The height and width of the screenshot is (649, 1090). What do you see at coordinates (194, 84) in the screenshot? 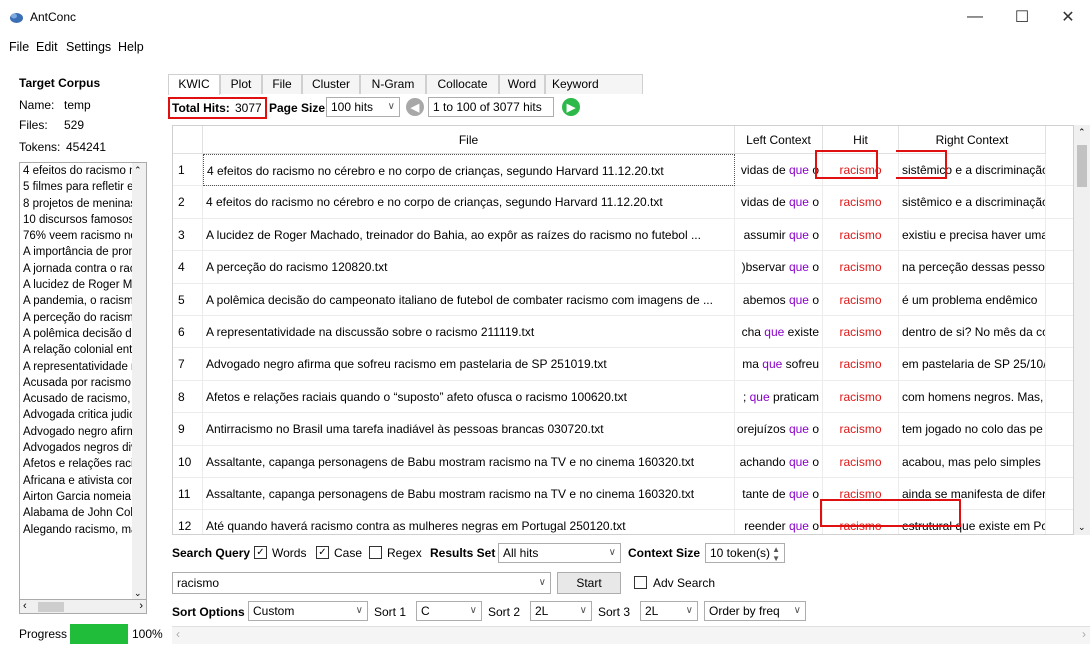
I see `tab-kwic: KWIC` at bounding box center [194, 84].